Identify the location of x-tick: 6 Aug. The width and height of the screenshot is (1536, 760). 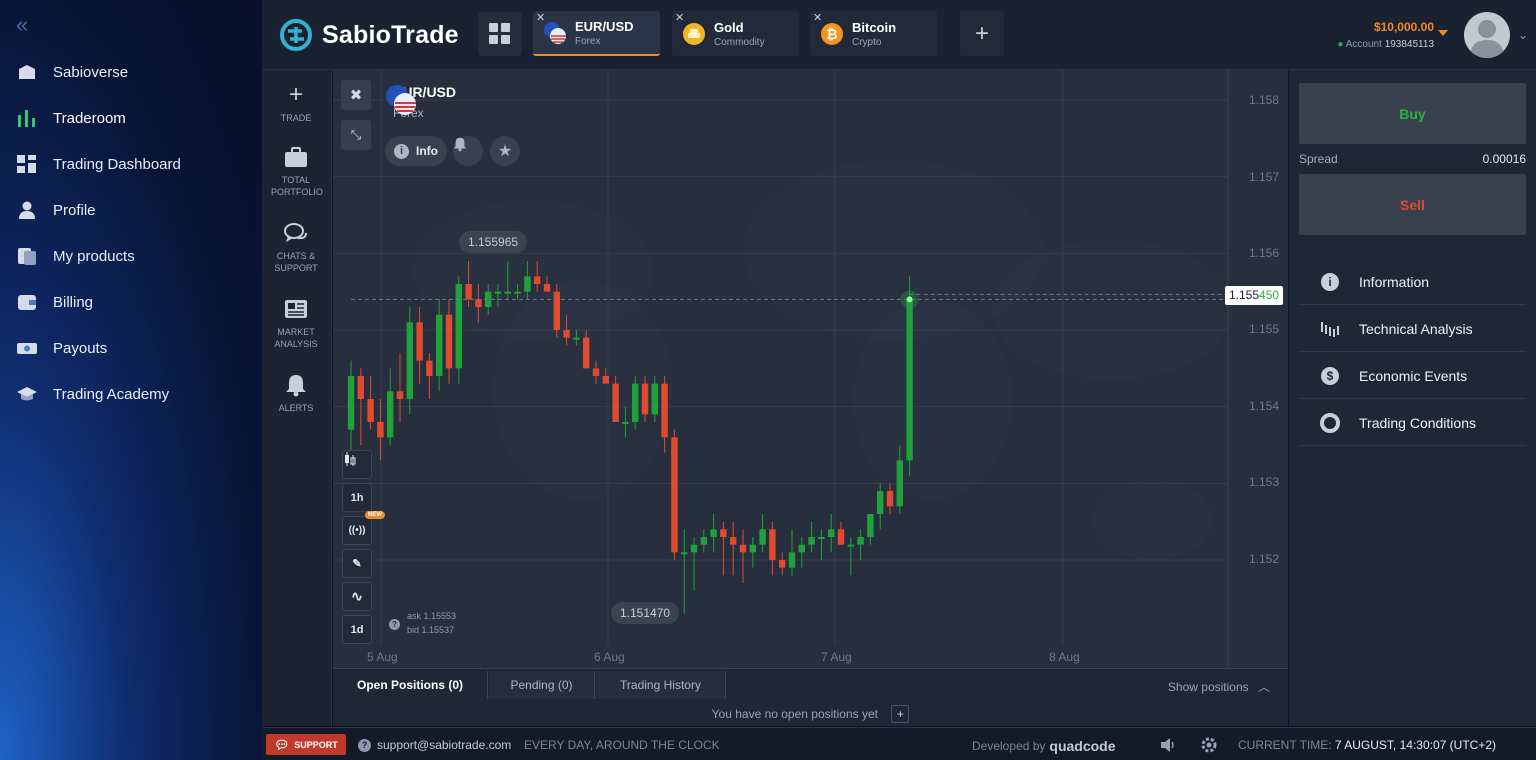
(609, 657).